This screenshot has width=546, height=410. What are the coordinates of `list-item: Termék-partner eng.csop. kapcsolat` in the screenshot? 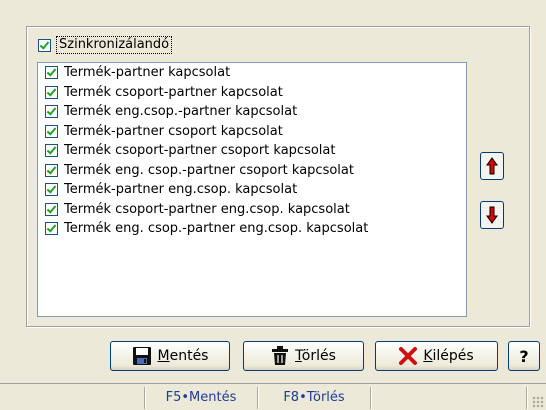 It's located at (252, 190).